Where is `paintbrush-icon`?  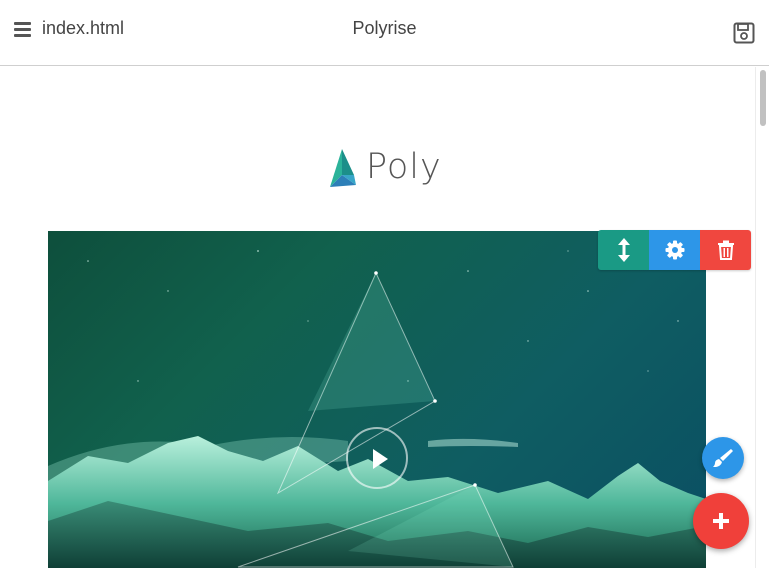
paintbrush-icon is located at coordinates (723, 458).